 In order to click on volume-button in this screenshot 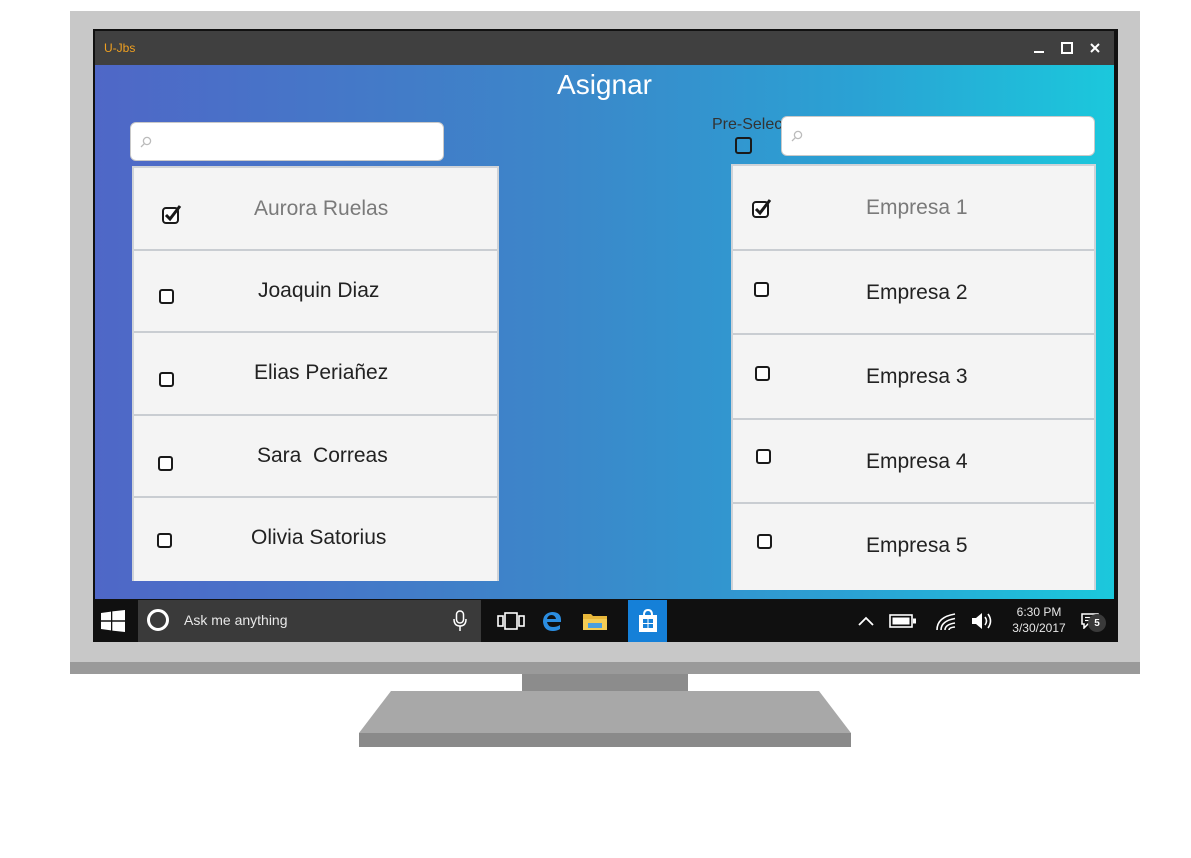, I will do `click(983, 621)`.